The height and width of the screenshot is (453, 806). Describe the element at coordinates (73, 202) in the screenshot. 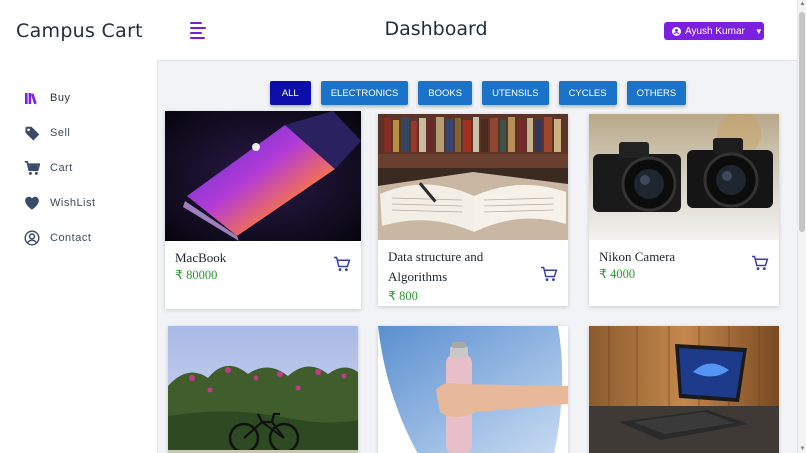

I see `sidebar-item-label: WishList` at that location.